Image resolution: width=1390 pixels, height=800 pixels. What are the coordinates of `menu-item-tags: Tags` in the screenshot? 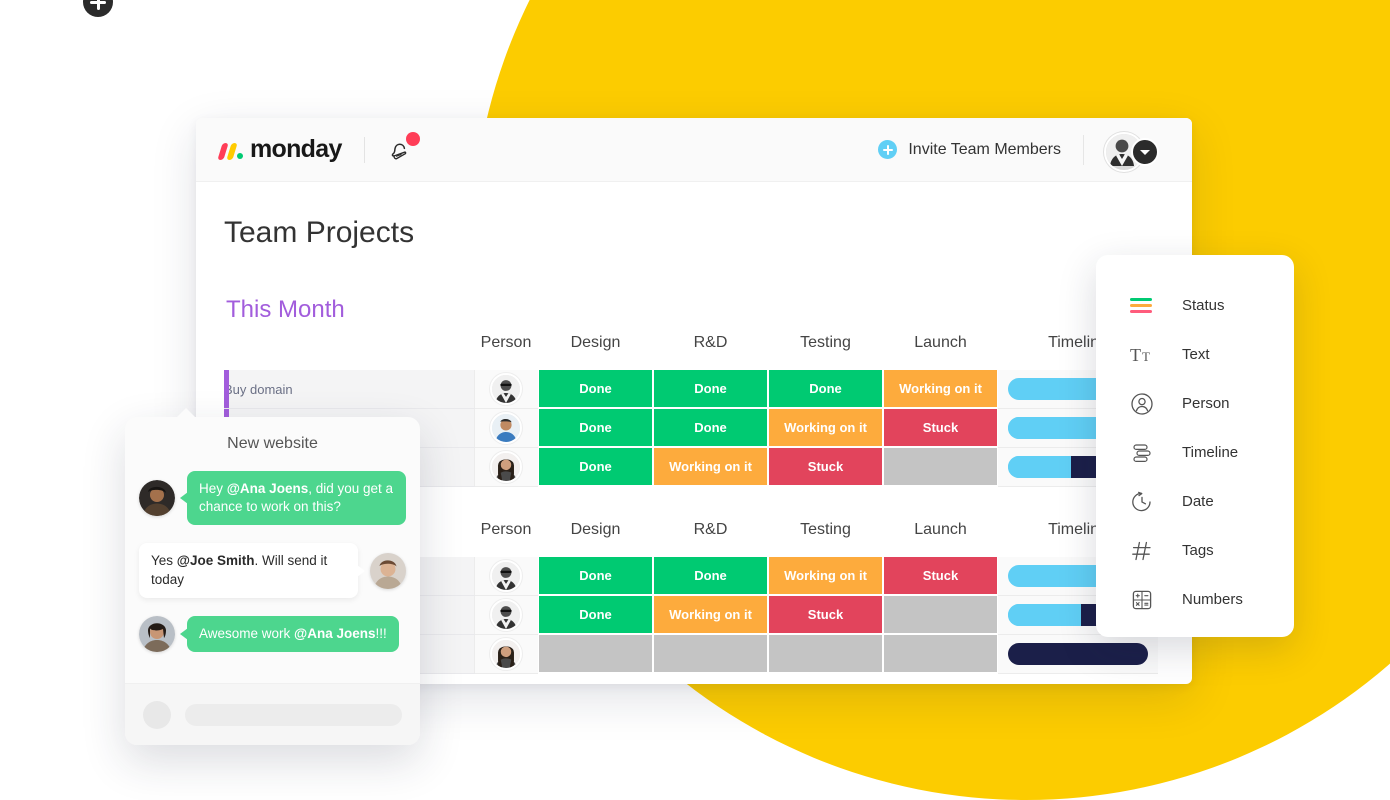 It's located at (1195, 550).